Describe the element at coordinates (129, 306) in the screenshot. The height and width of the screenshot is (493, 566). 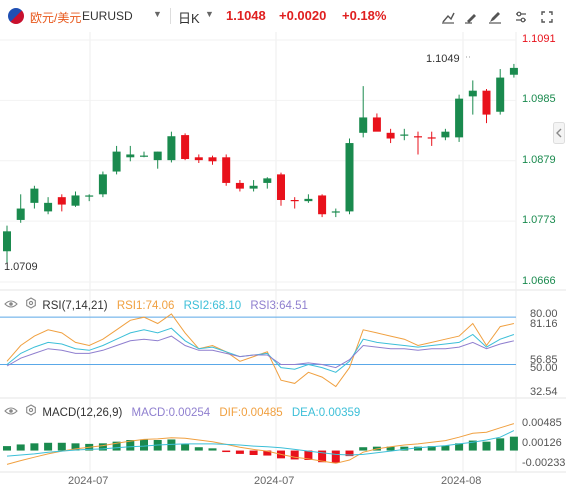
I see `rsi1-legend-name: RSI1` at that location.